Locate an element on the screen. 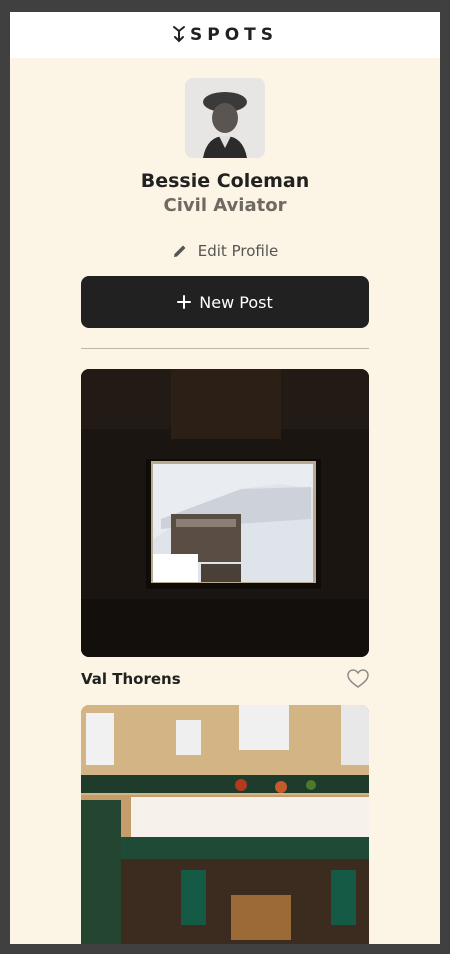 The image size is (450, 954). plus-icon is located at coordinates (184, 302).